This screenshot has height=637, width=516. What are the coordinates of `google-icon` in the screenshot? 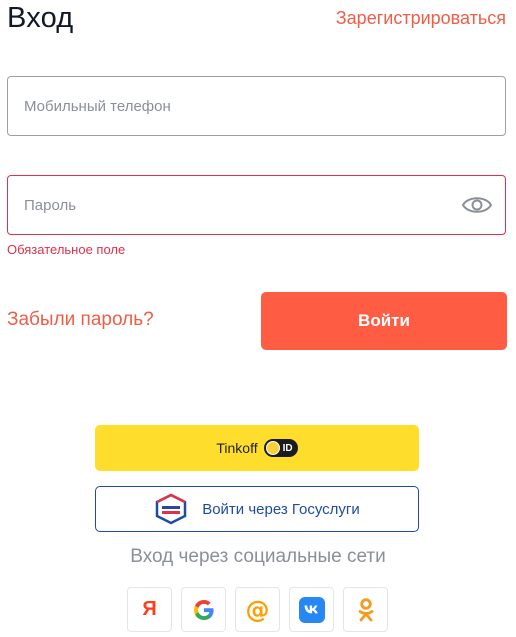 It's located at (203, 609).